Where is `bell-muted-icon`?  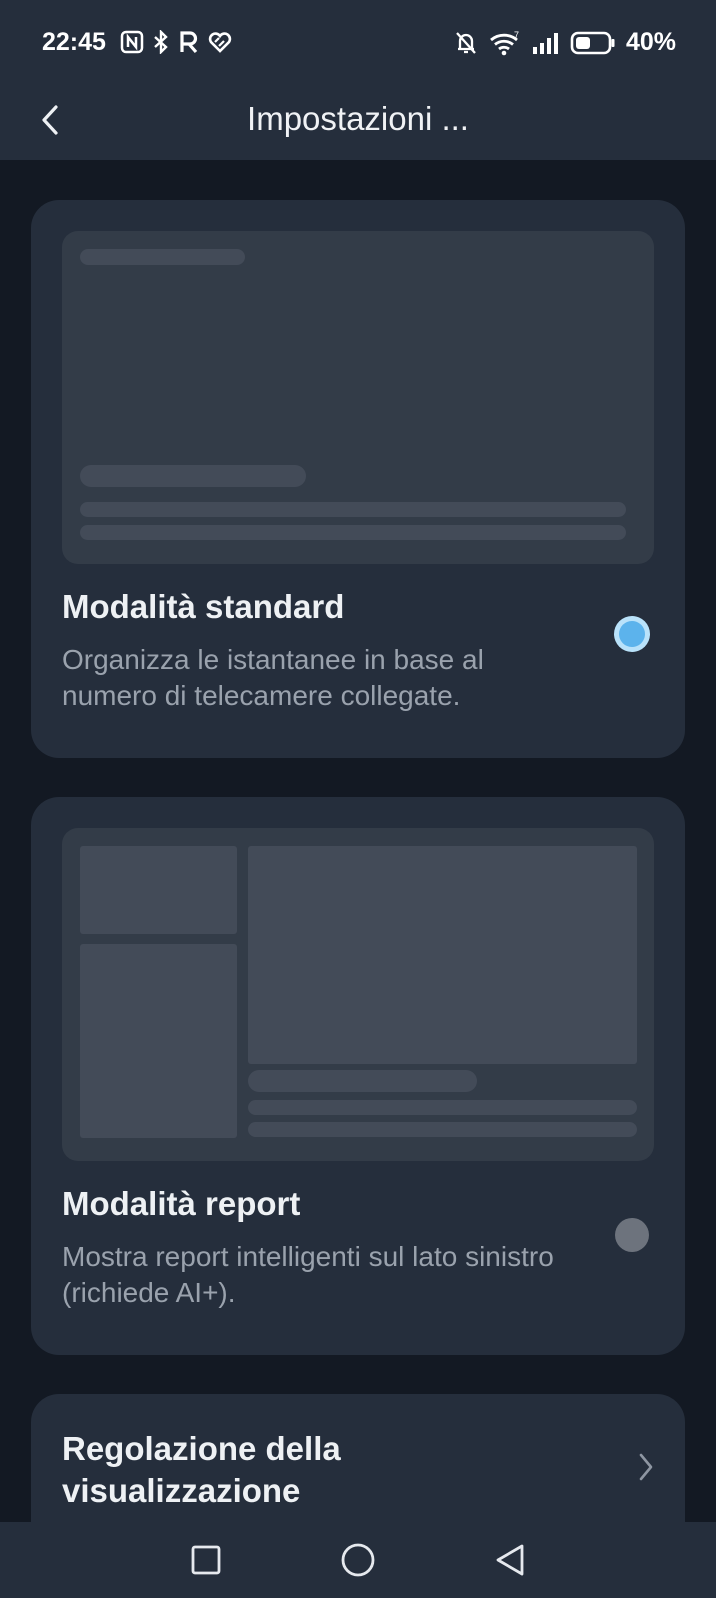 bell-muted-icon is located at coordinates (466, 42).